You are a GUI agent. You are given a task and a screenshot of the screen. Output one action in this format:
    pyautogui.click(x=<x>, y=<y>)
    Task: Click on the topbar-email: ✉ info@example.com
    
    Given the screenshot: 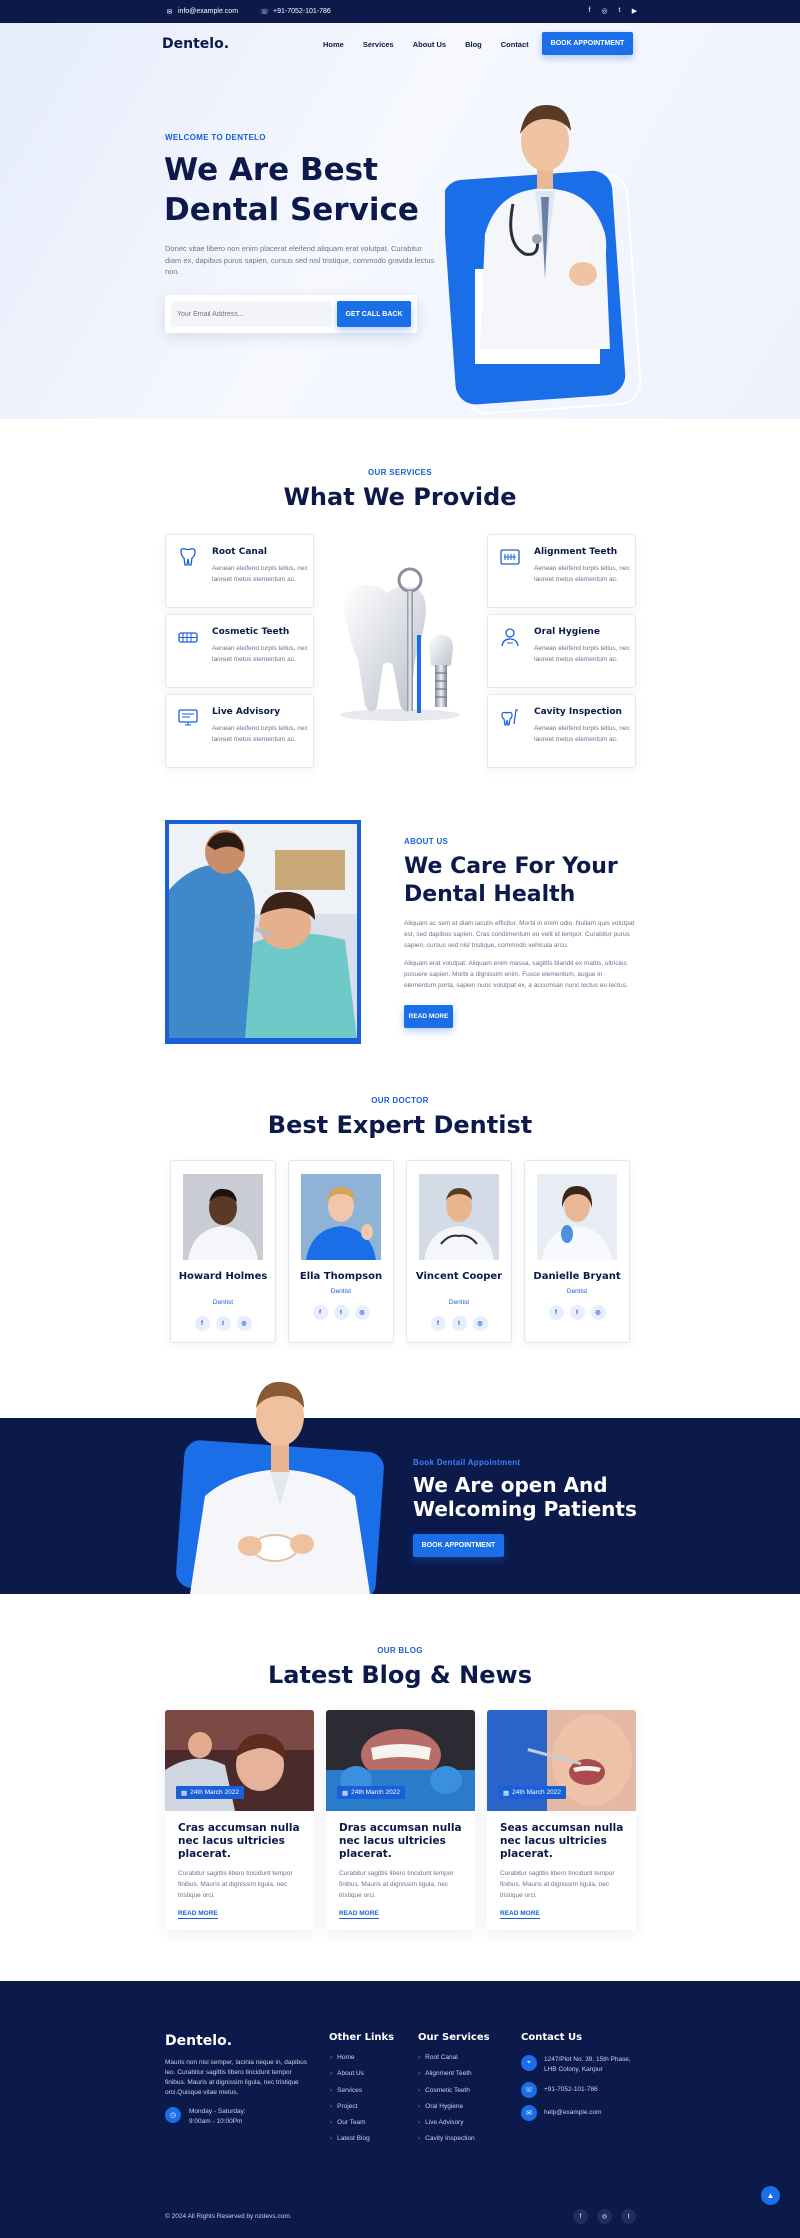 What is the action you would take?
    pyautogui.click(x=201, y=11)
    